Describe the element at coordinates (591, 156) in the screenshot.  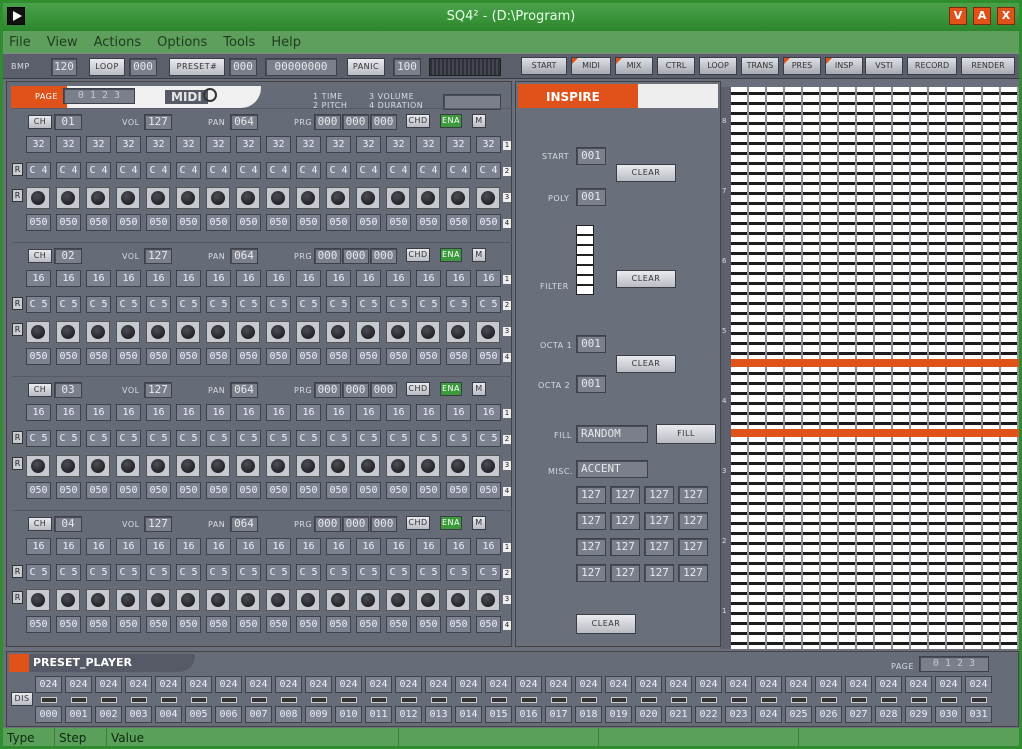
I see `start-field: 001` at that location.